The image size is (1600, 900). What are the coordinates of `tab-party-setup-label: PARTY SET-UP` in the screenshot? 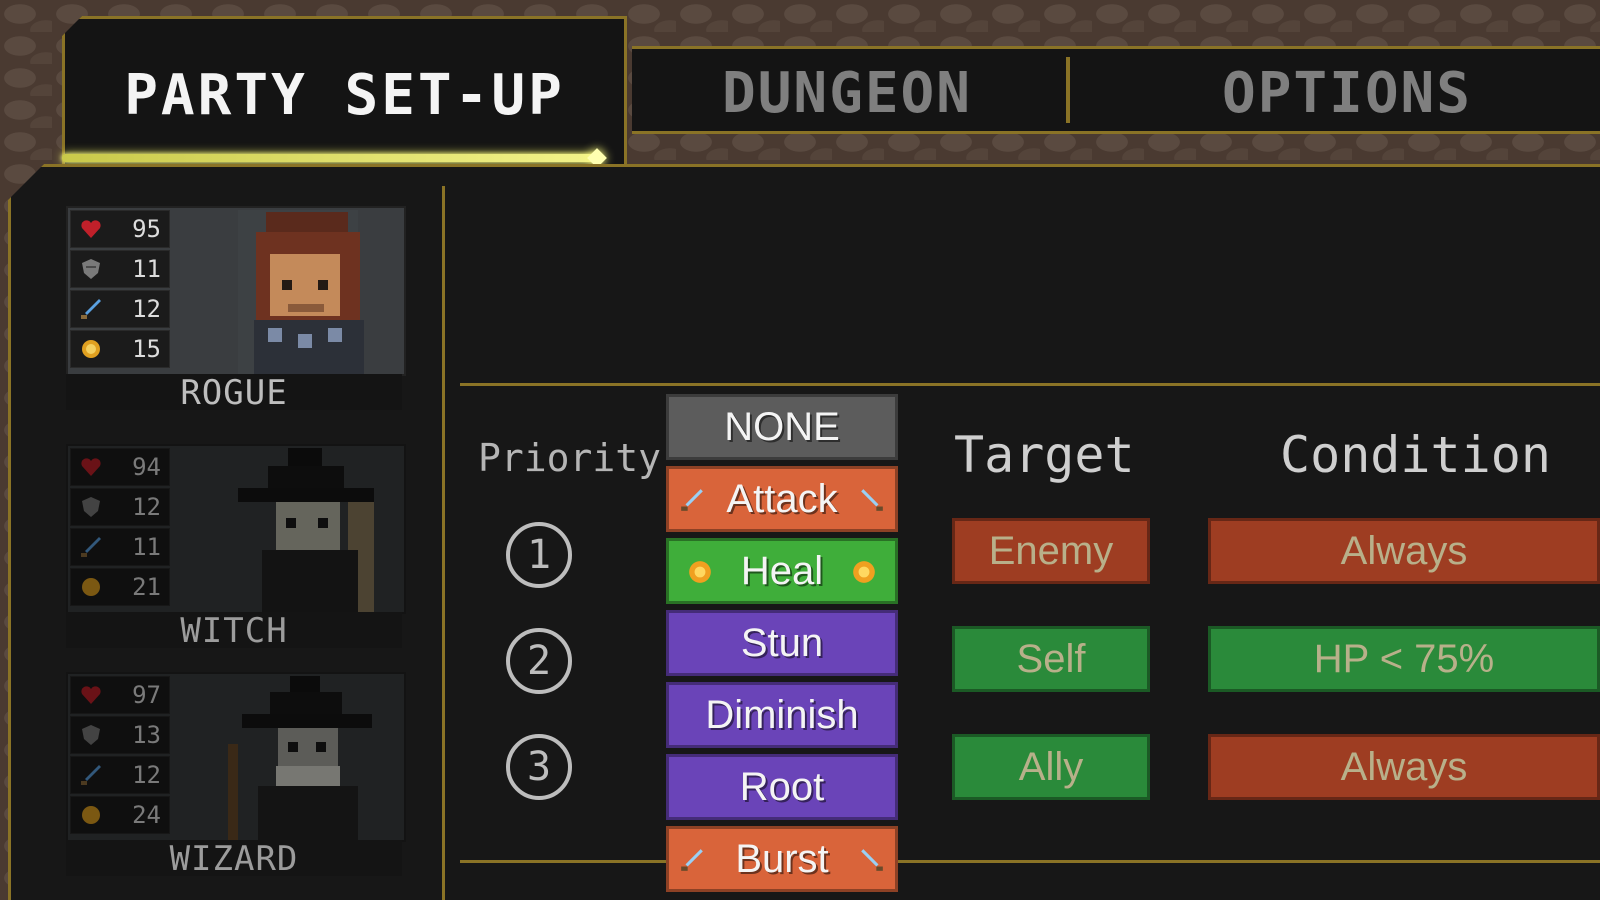 It's located at (344, 95).